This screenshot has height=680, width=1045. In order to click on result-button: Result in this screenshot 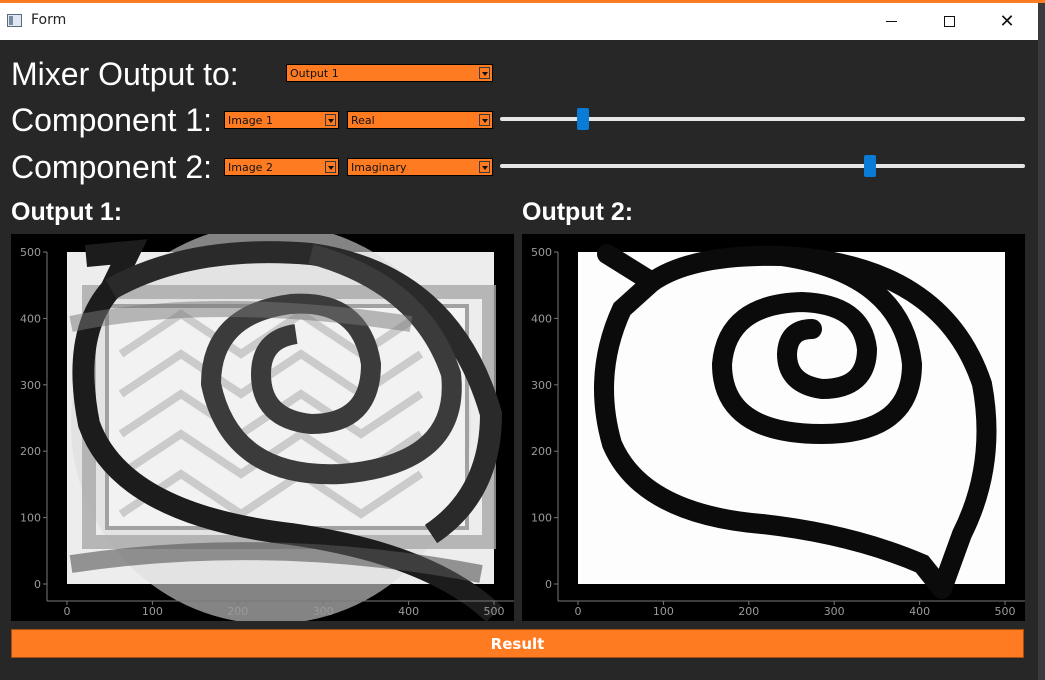, I will do `click(517, 643)`.